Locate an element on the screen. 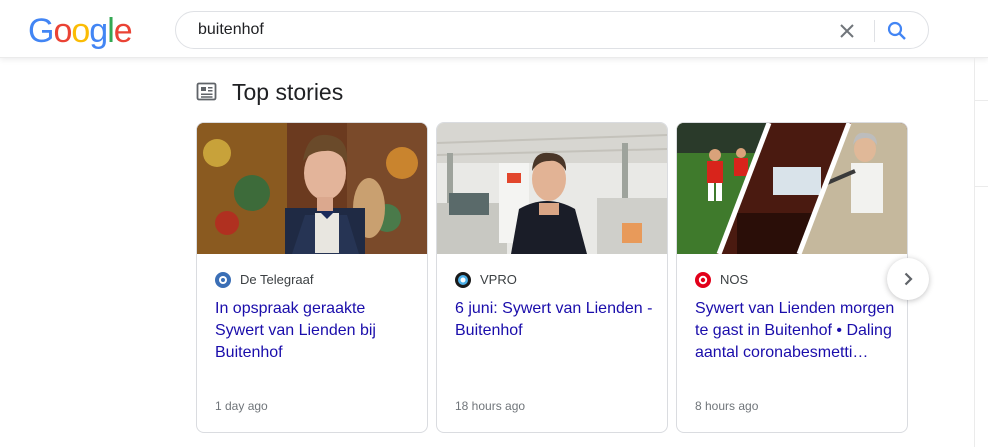 The image size is (988, 447). nos-logo-icon is located at coordinates (703, 280).